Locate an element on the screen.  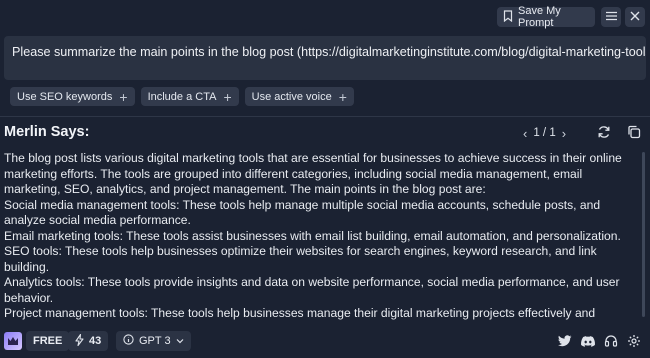
settings-gear-icon is located at coordinates (634, 341).